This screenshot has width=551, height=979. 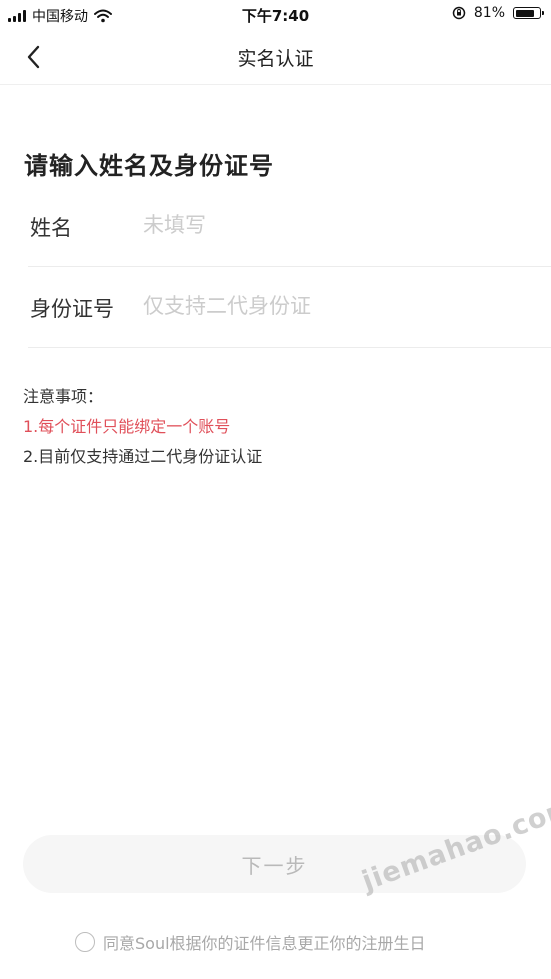 I want to click on status-right: 81%, so click(x=498, y=13).